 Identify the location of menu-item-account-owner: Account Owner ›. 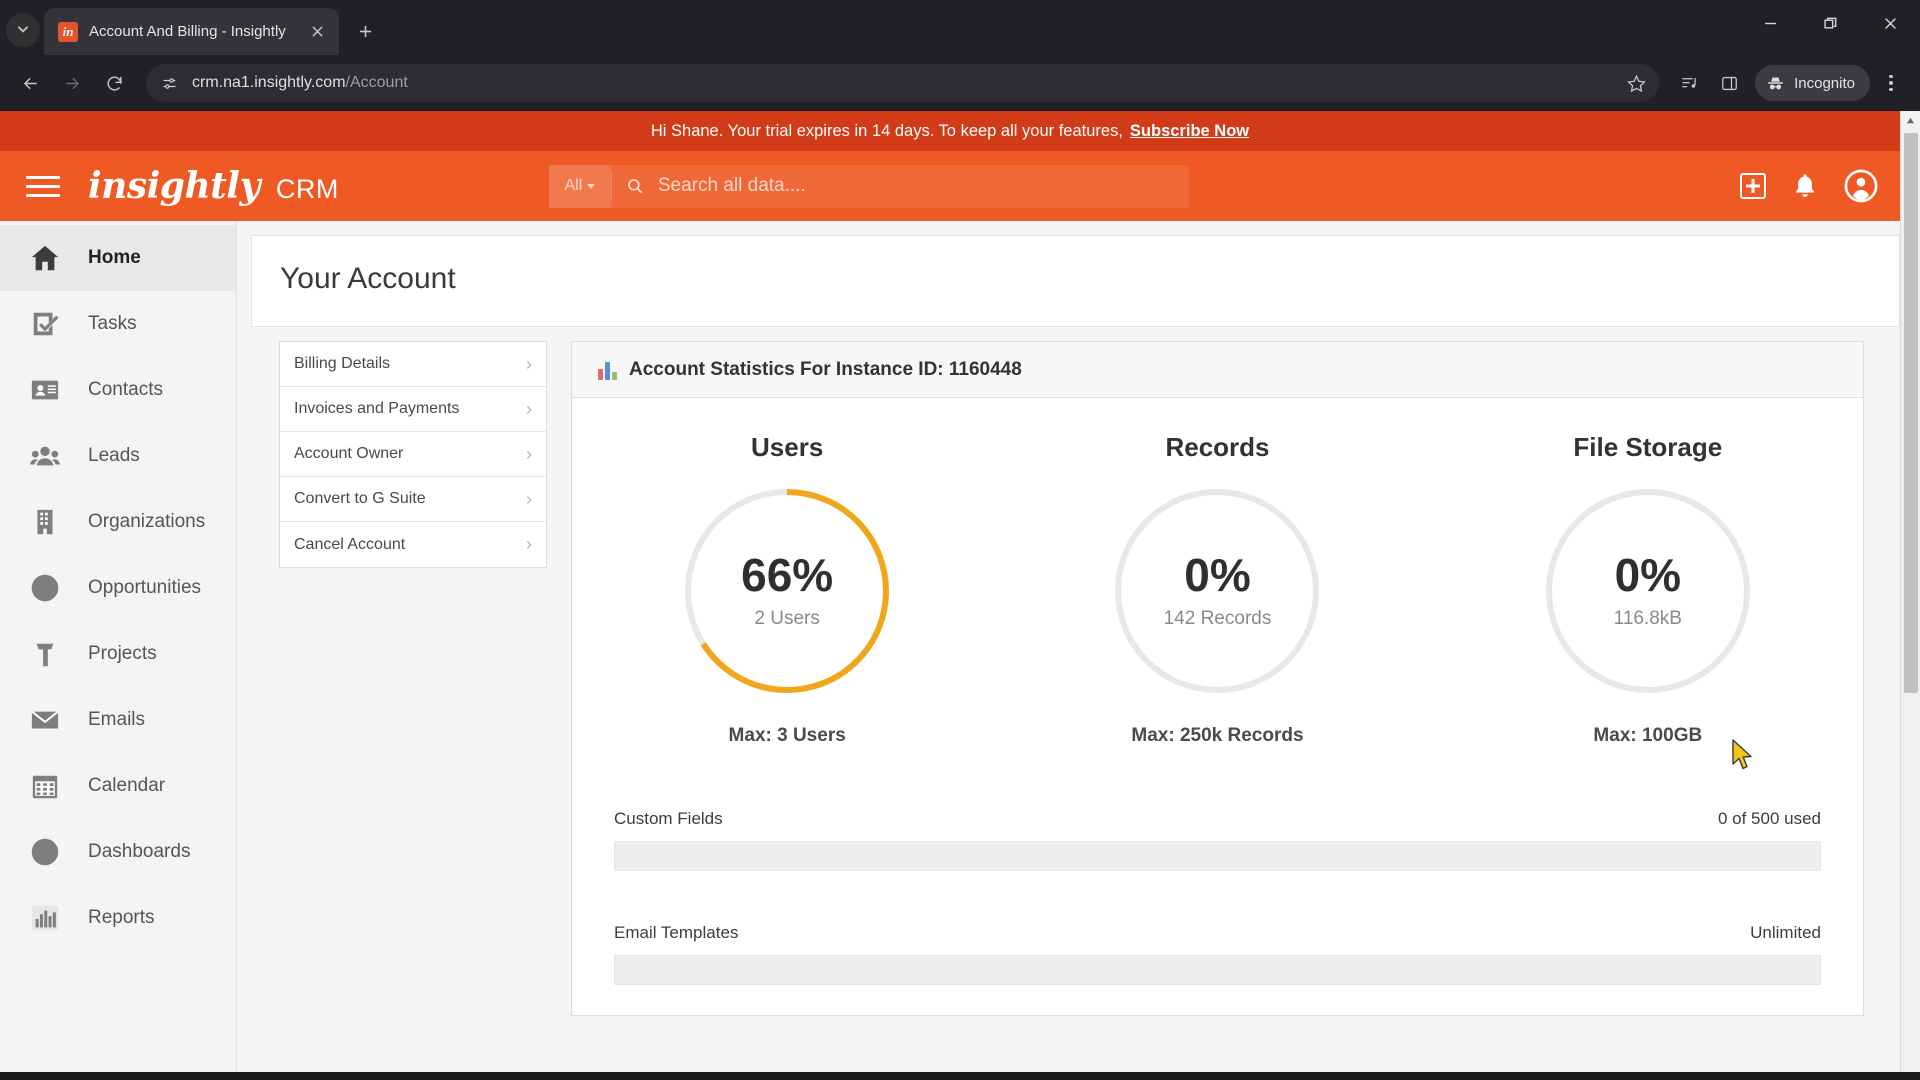
(413, 454).